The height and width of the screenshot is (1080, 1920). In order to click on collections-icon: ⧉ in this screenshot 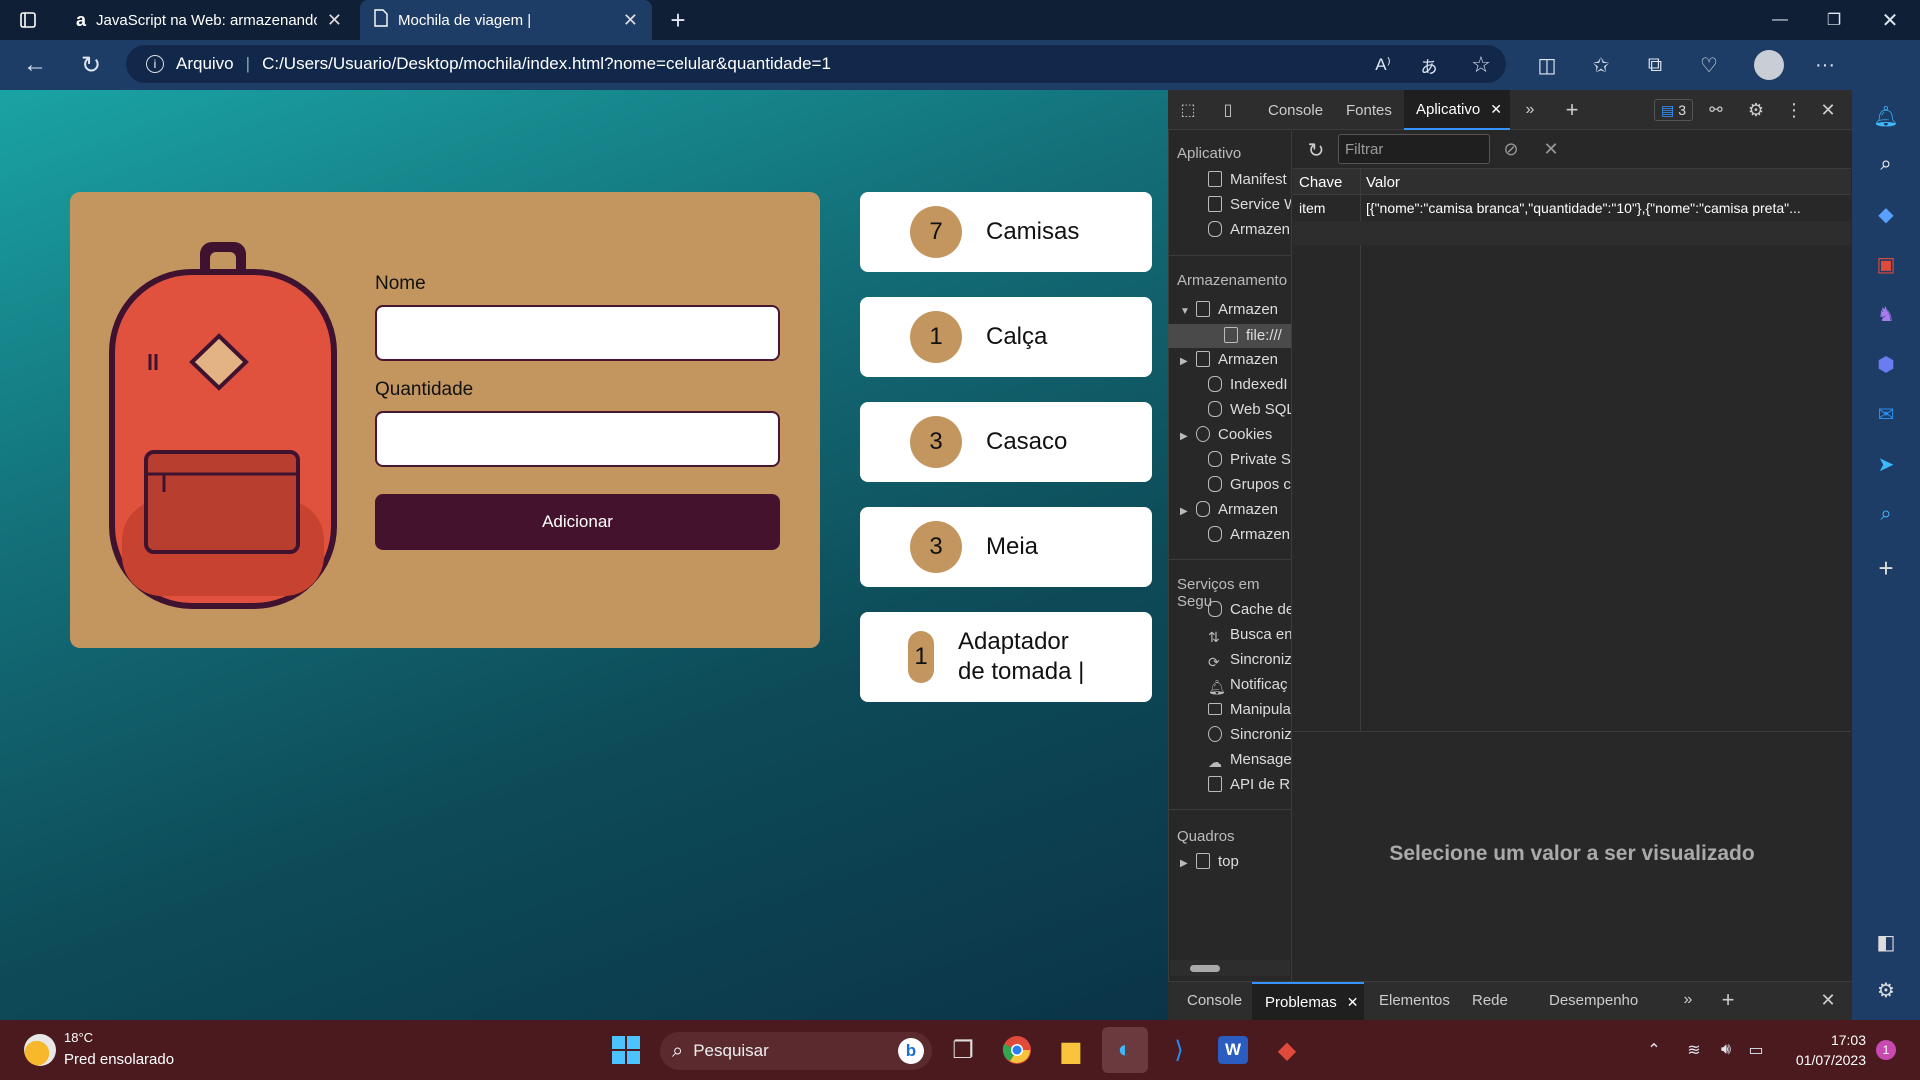, I will do `click(1655, 65)`.